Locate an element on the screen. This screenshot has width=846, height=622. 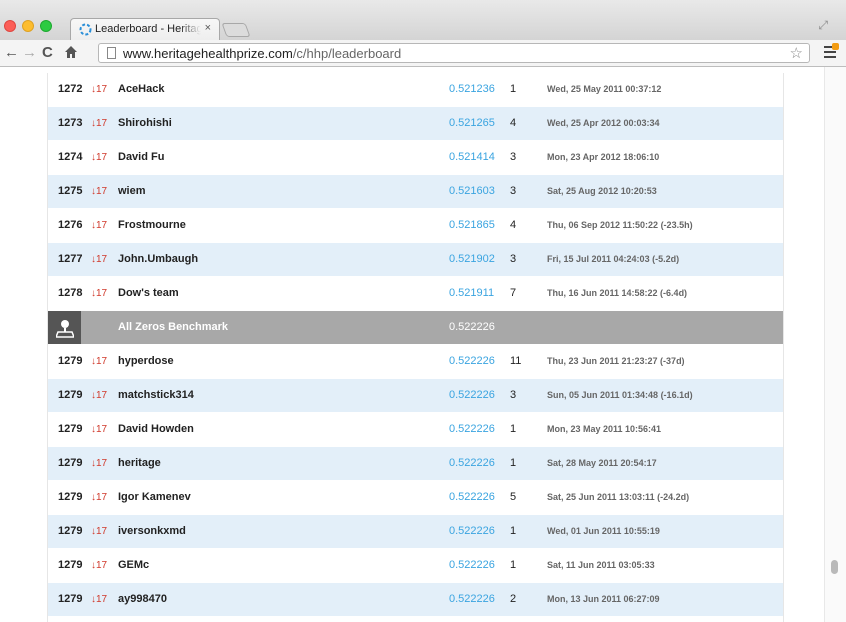
browser-tab-leaderboard: Leaderboard - Heritage Health Prize × is located at coordinates (145, 29).